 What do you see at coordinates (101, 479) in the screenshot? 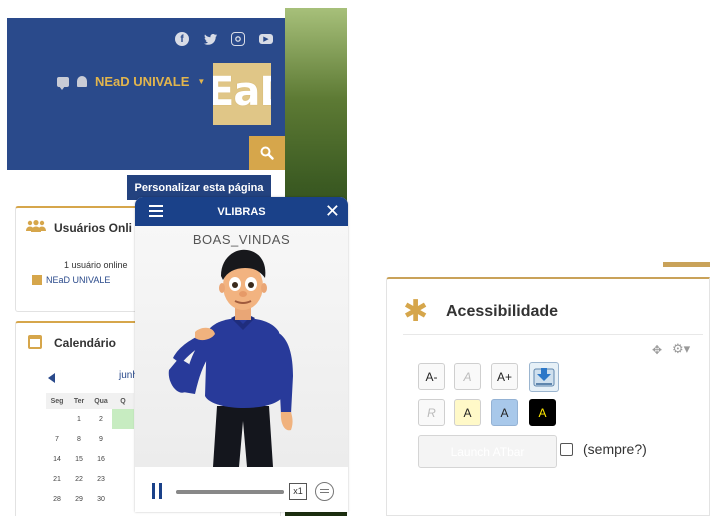
I see `calendar-day: 23` at bounding box center [101, 479].